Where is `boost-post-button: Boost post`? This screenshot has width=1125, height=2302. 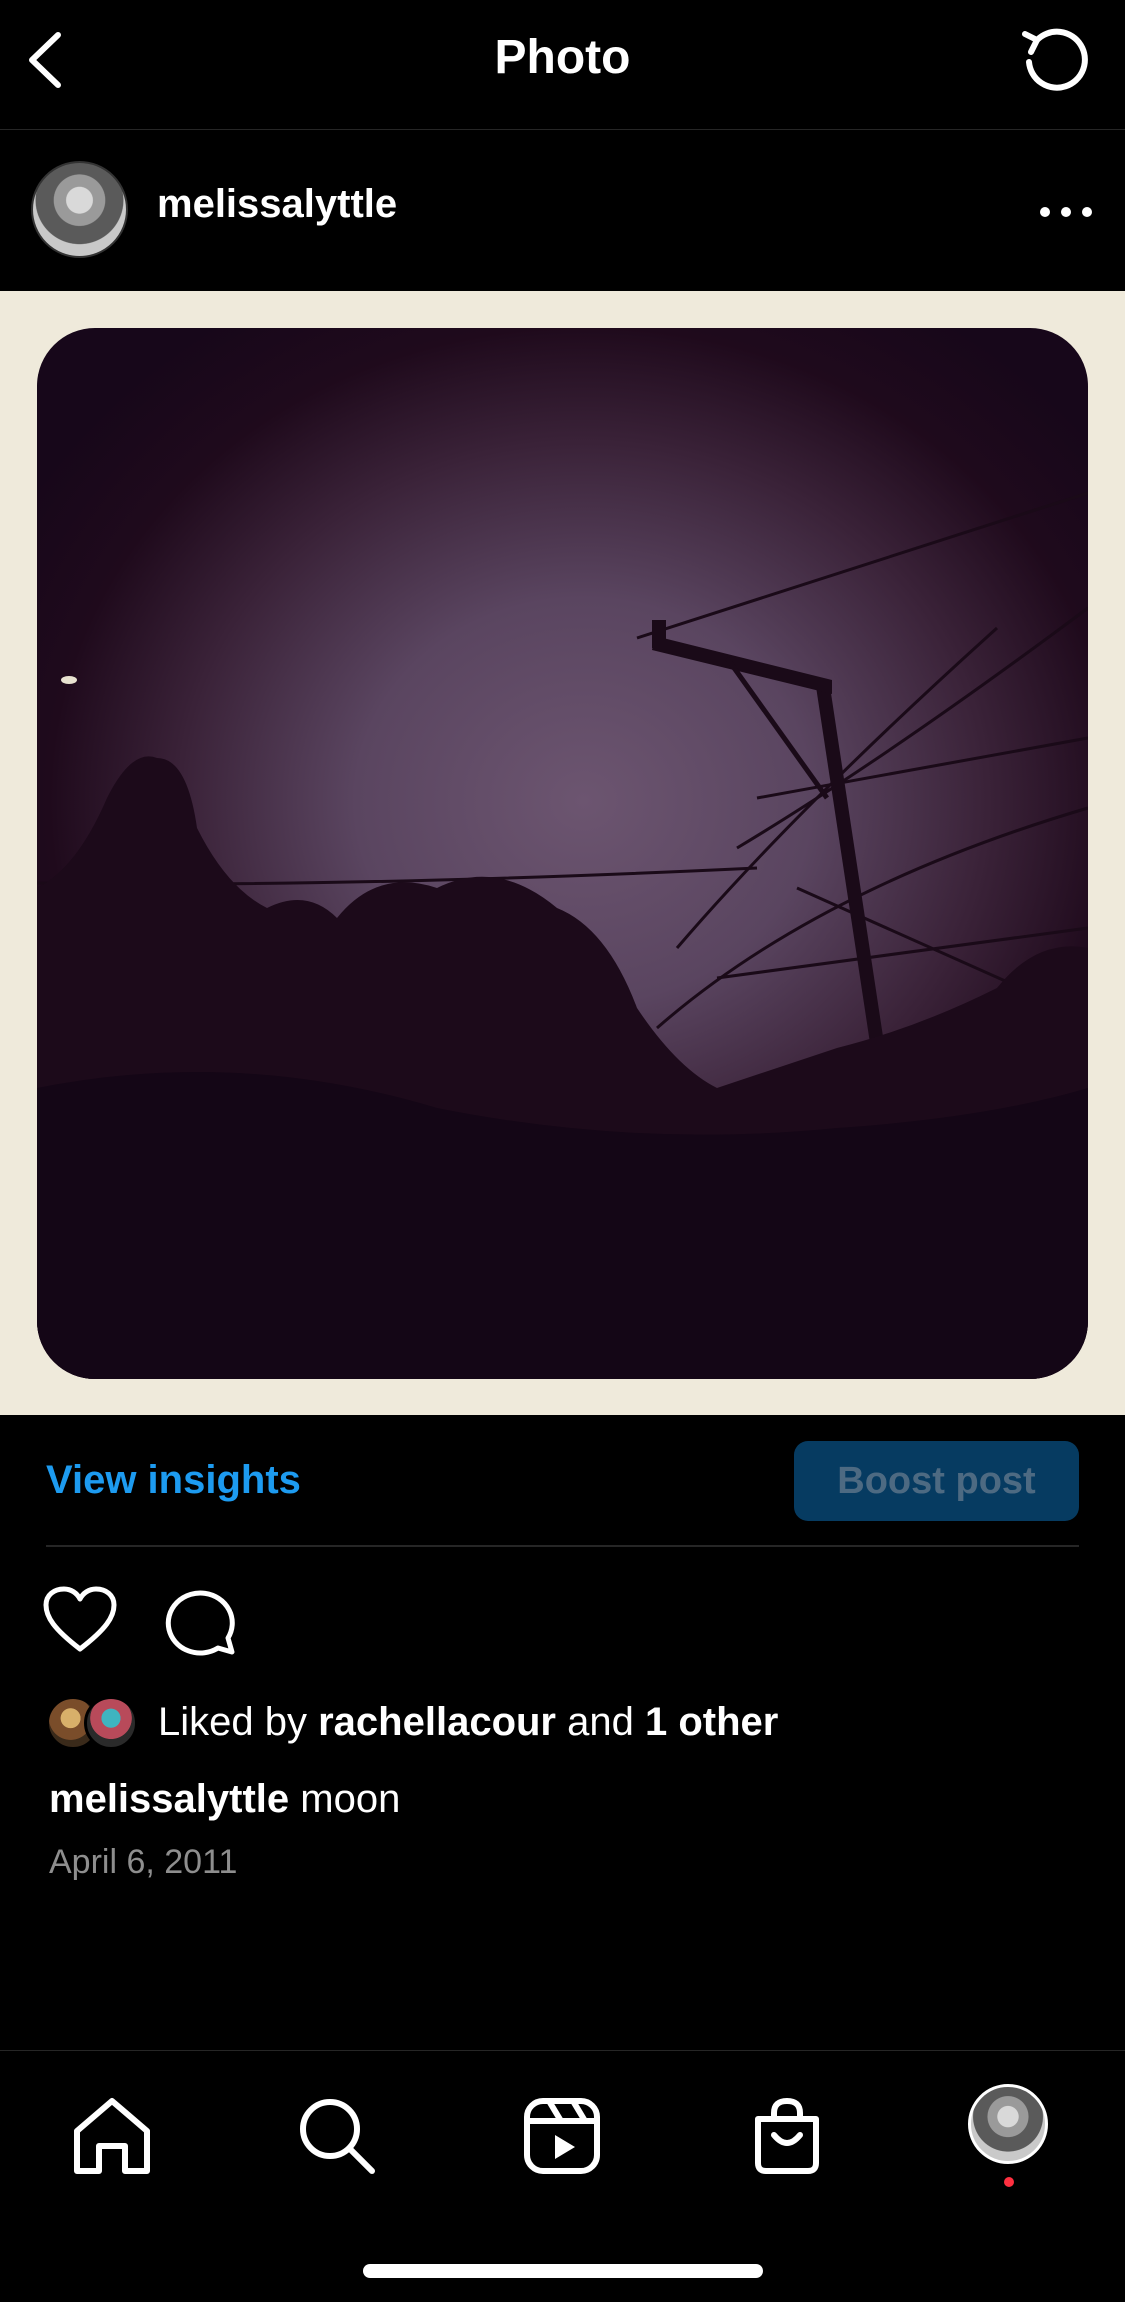
boost-post-button: Boost post is located at coordinates (936, 1481).